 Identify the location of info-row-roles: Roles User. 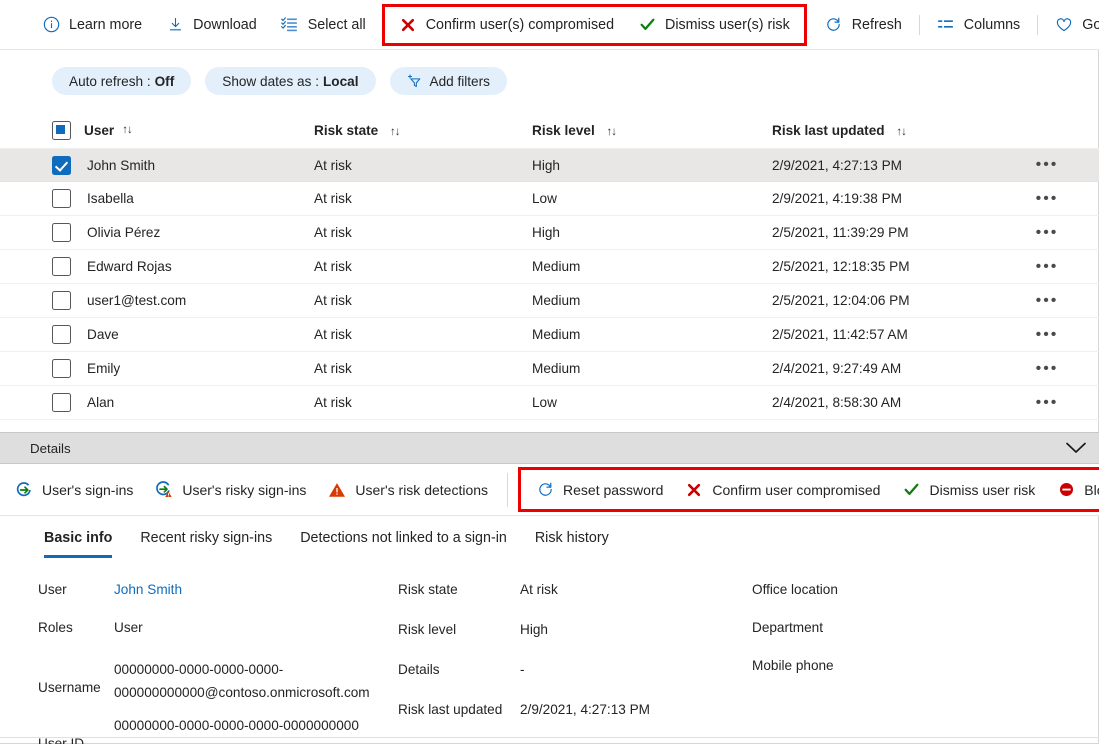
(90, 627).